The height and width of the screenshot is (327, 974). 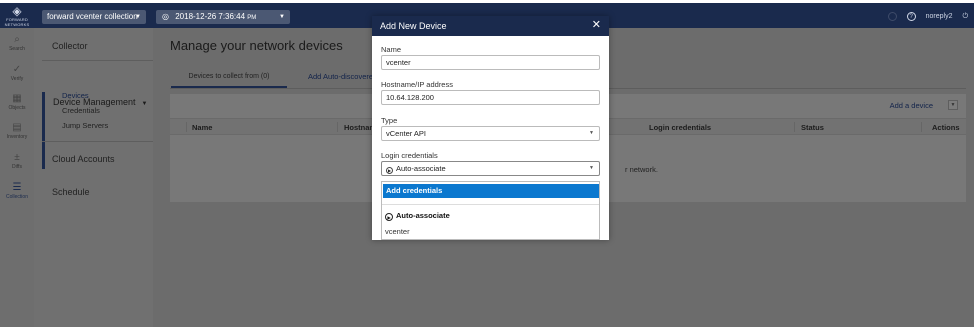 What do you see at coordinates (17, 127) in the screenshot?
I see `inventory-icon: ▤` at bounding box center [17, 127].